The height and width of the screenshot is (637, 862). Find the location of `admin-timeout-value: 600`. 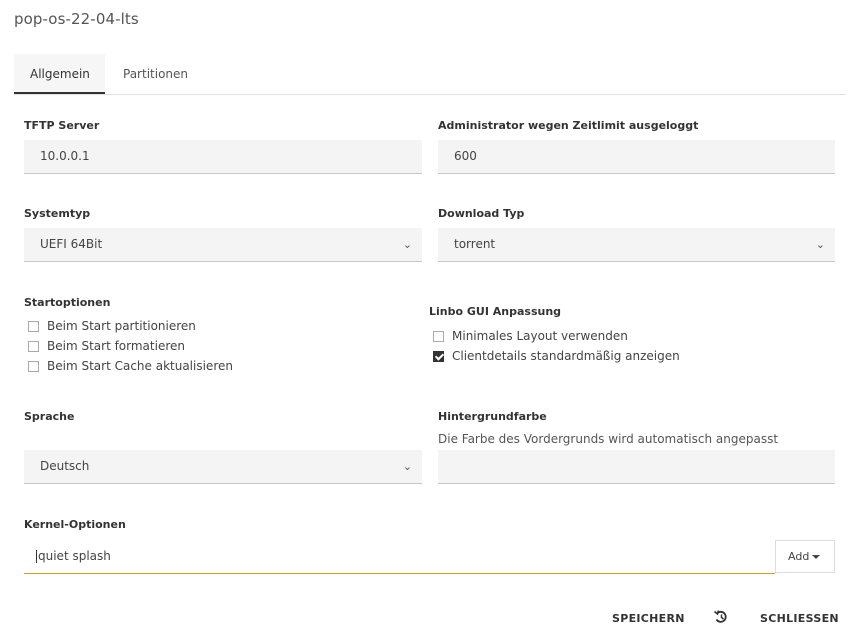

admin-timeout-value: 600 is located at coordinates (465, 156).